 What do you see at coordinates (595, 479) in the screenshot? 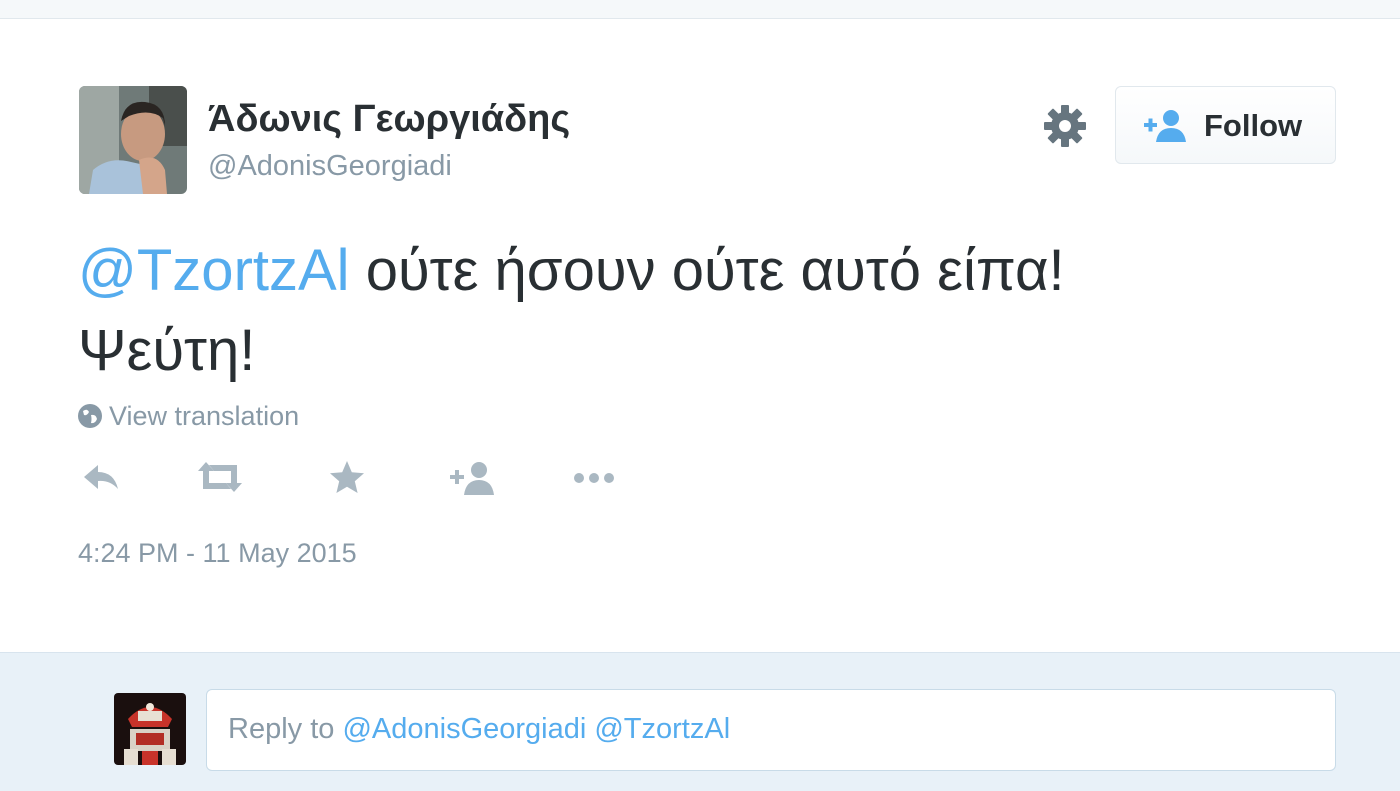
I see `more-icon` at bounding box center [595, 479].